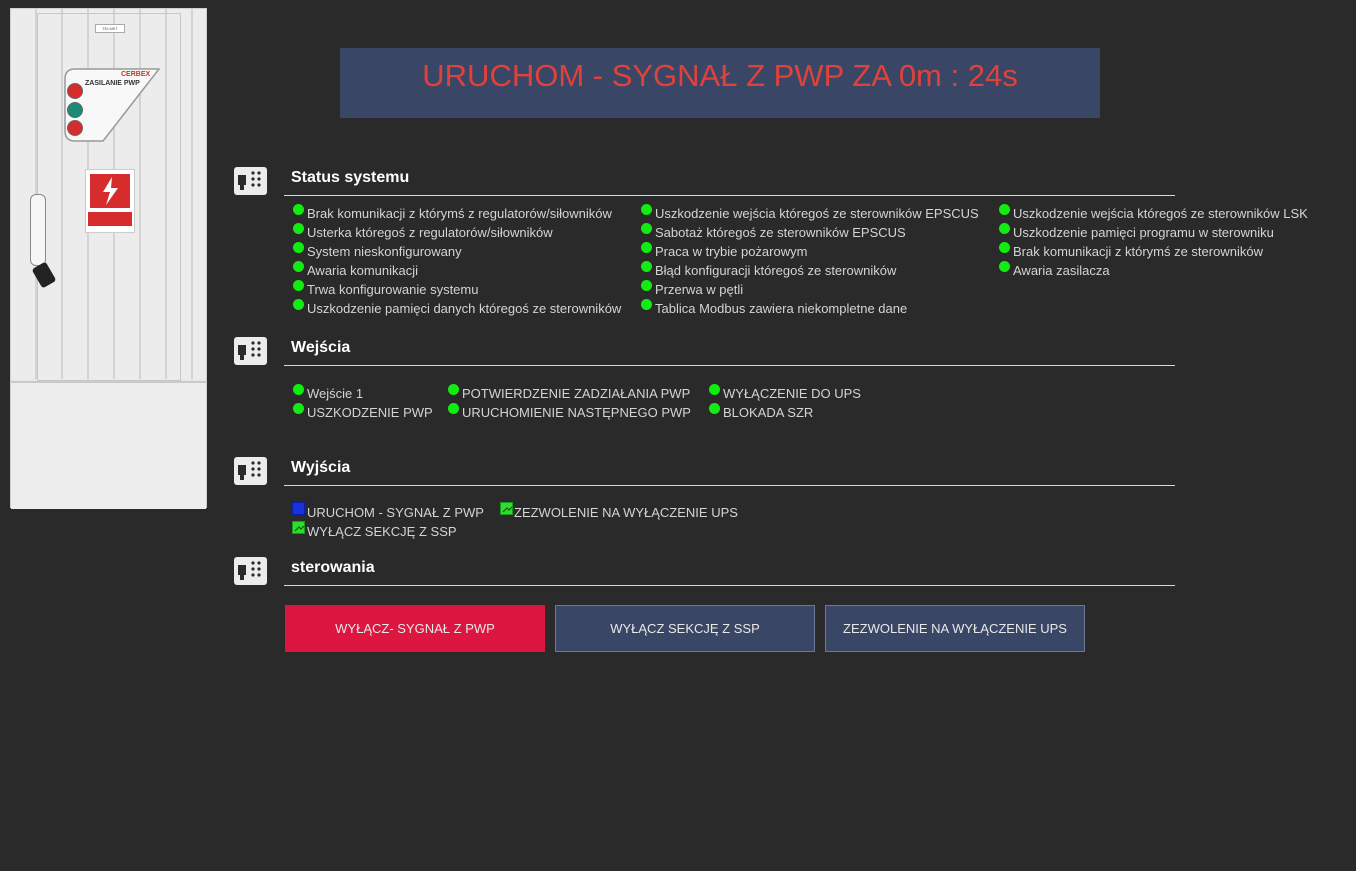 This screenshot has height=871, width=1356. What do you see at coordinates (108, 258) in the screenshot?
I see `cabinet-image: TELMET CERBEX ZASILANIE PWP` at bounding box center [108, 258].